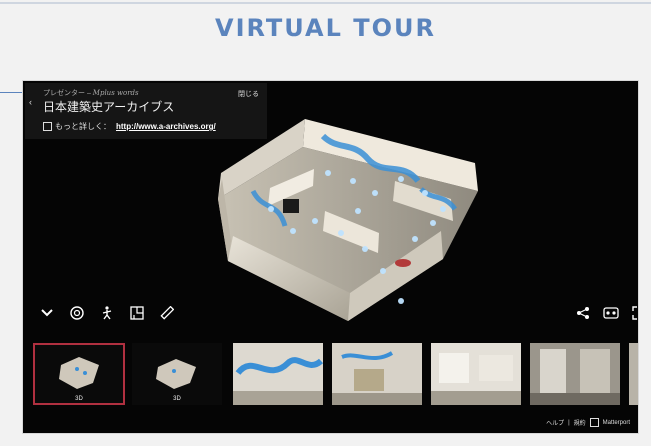 The width and height of the screenshot is (651, 446). What do you see at coordinates (583, 313) in the screenshot?
I see `share-icon` at bounding box center [583, 313].